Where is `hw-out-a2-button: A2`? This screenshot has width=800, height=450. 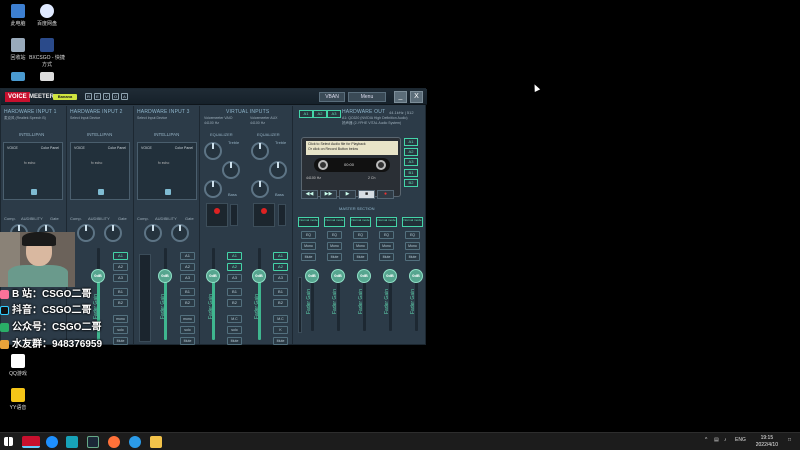
hw-out-a2-button: A2 is located at coordinates (320, 114).